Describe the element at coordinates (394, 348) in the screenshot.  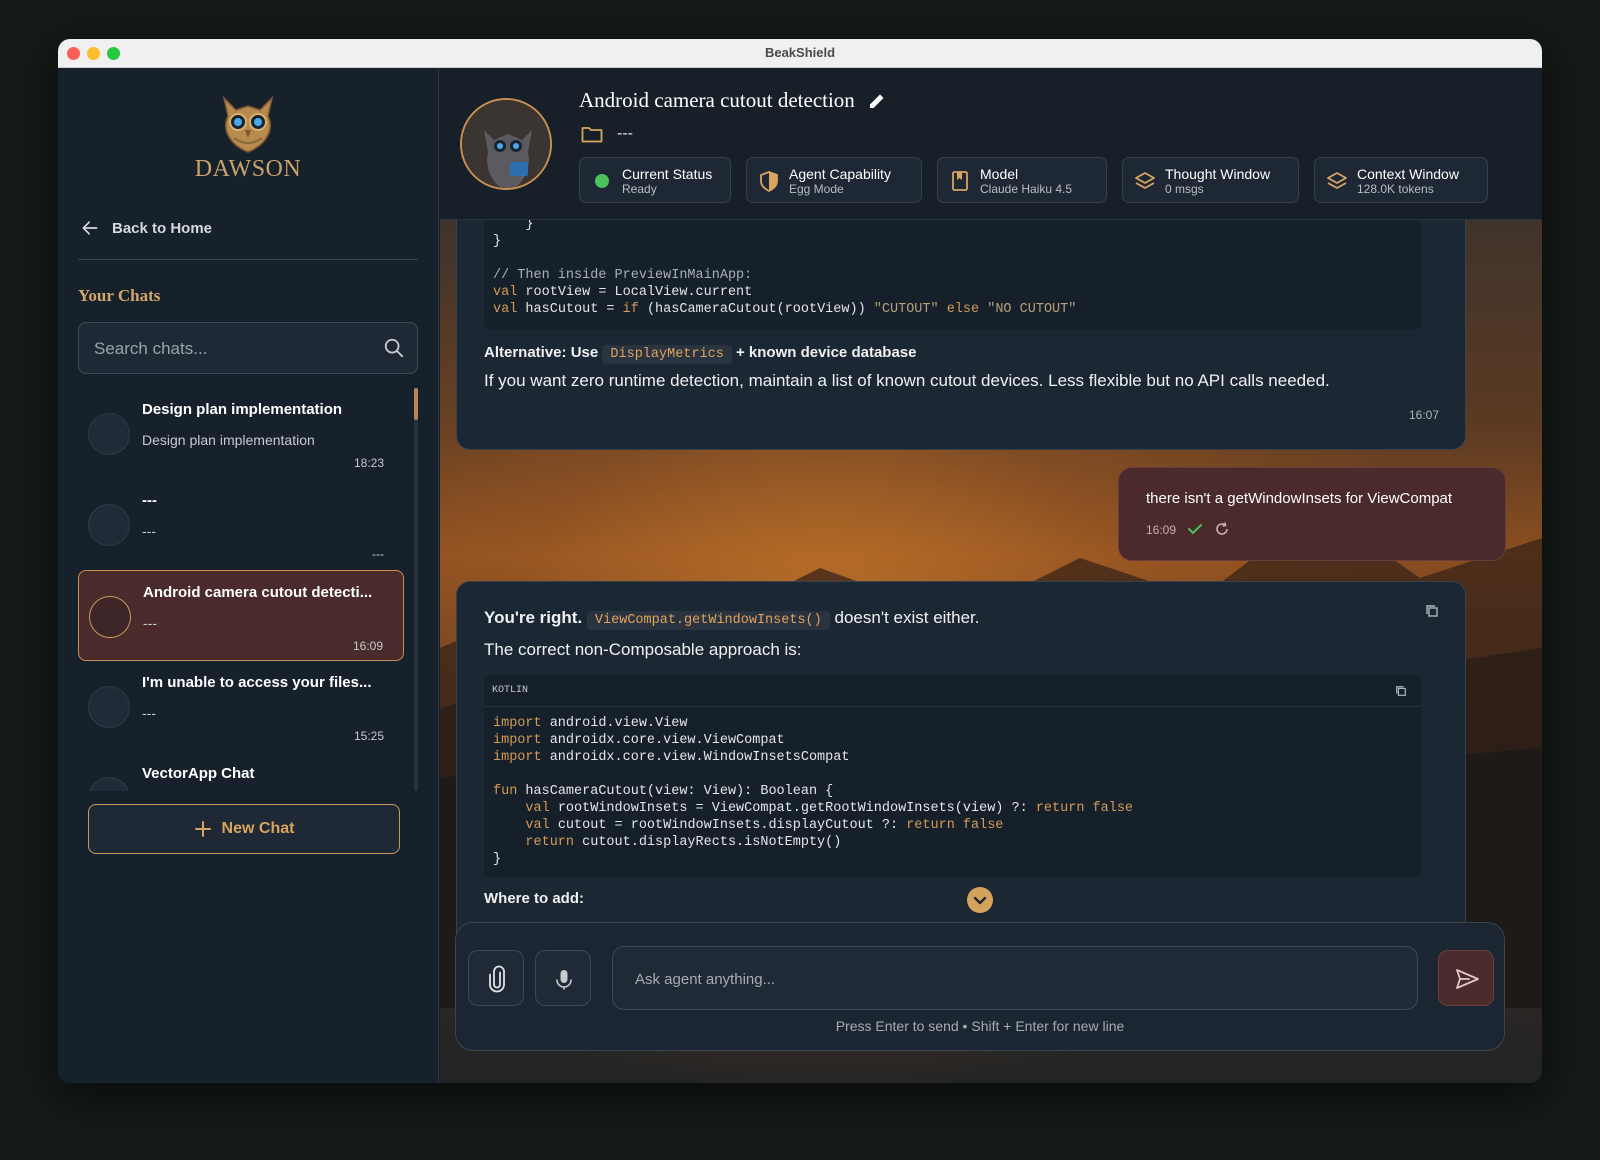
I see `search-icon` at that location.